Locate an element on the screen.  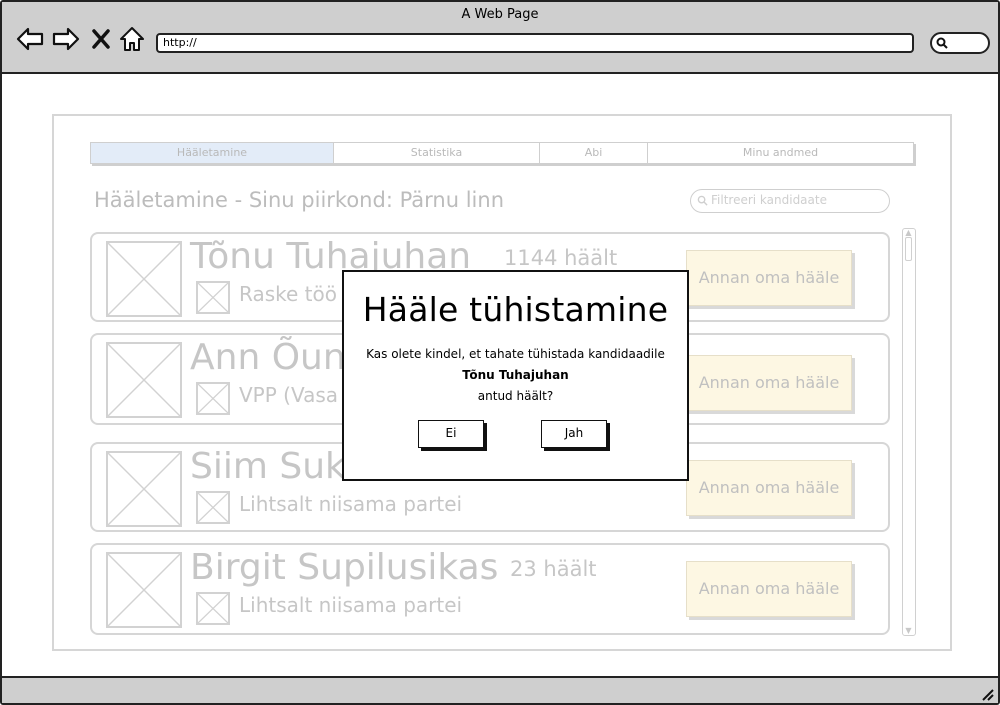
scroll-up-arrow-icon: ▲ is located at coordinates (908, 233).